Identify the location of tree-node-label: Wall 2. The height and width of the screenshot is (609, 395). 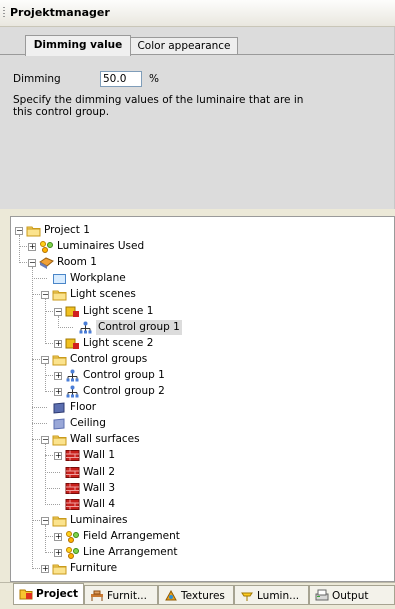
(99, 471).